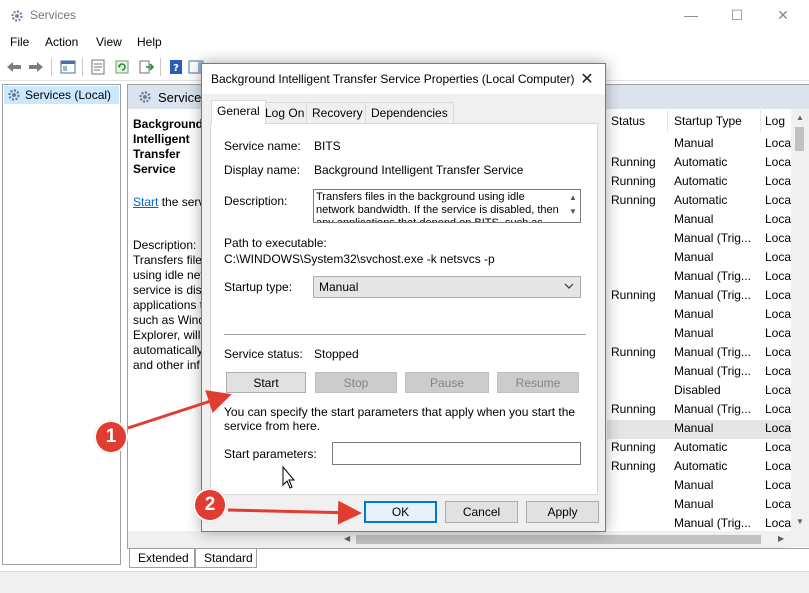 The height and width of the screenshot is (593, 809). Describe the element at coordinates (149, 42) in the screenshot. I see `menu-help: Help` at that location.